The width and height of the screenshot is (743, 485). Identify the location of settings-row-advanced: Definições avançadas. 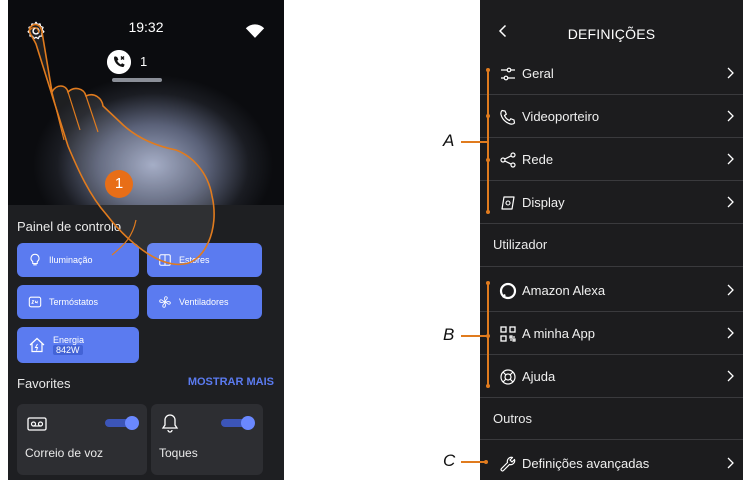
(611, 464).